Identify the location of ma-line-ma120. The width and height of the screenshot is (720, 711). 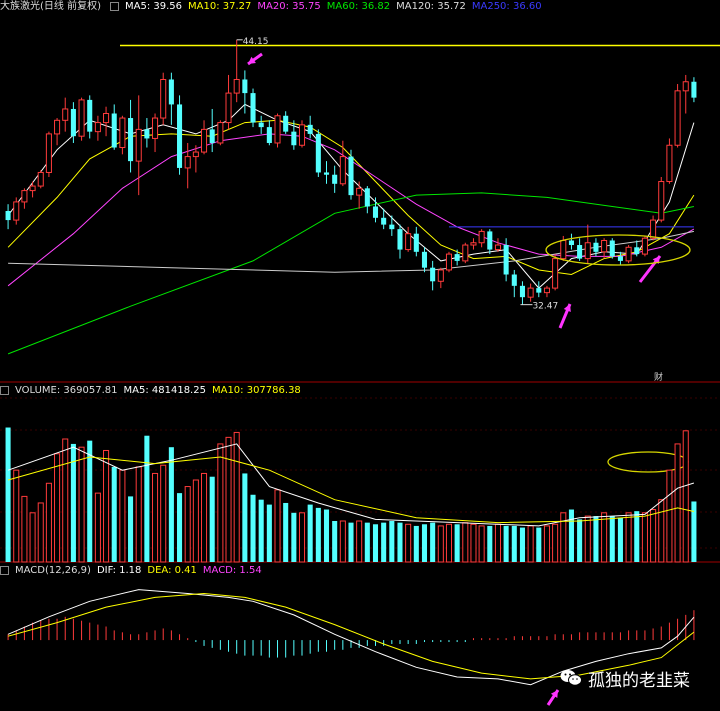
(351, 251).